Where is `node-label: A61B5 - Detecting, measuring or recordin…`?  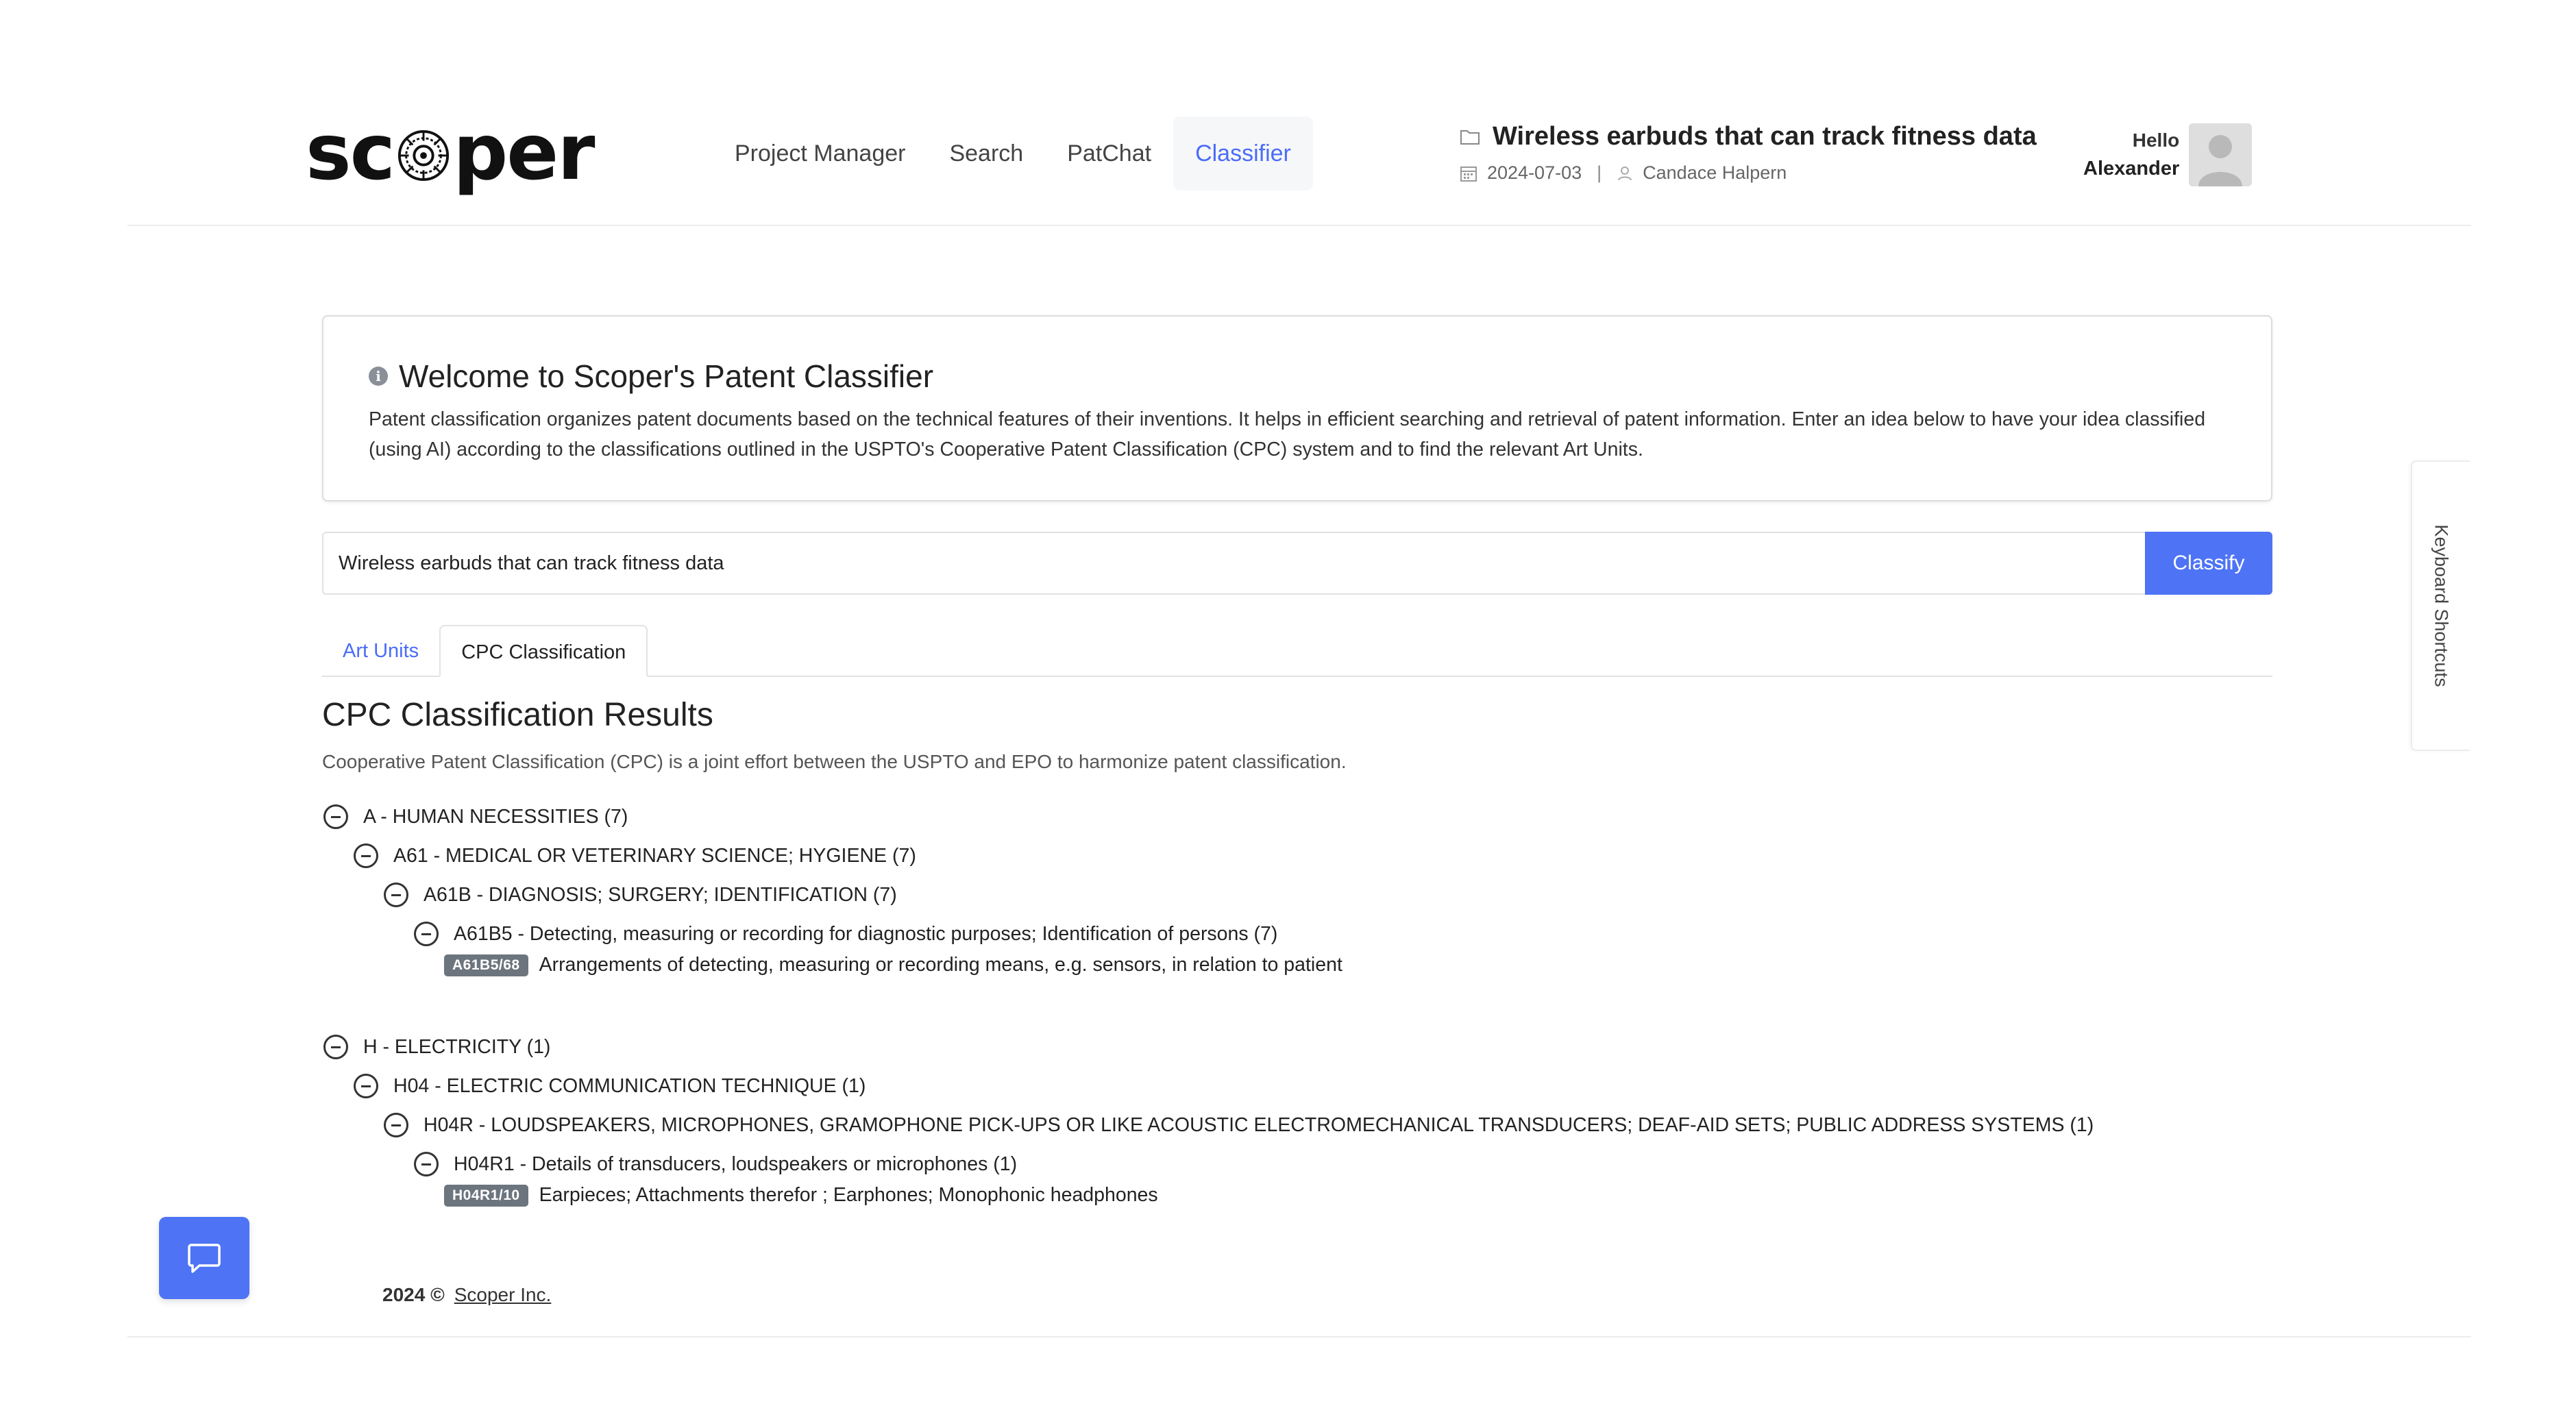
node-label: A61B5 - Detecting, measuring or recordin… is located at coordinates (866, 934).